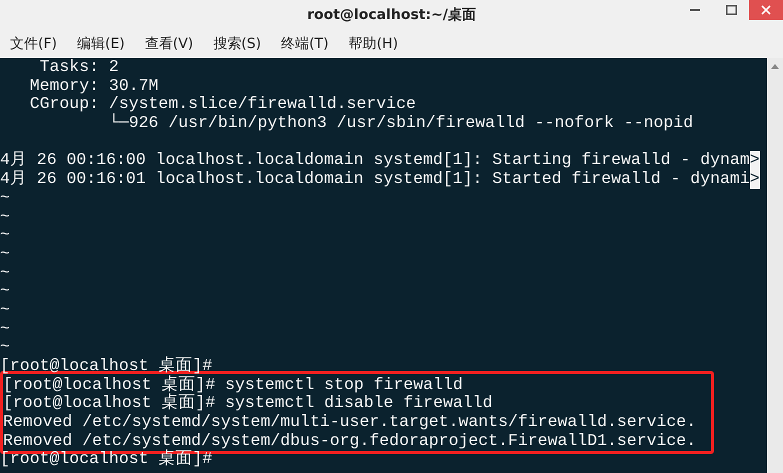  Describe the element at coordinates (373, 44) in the screenshot. I see `menu-item: 帮助(H)` at that location.